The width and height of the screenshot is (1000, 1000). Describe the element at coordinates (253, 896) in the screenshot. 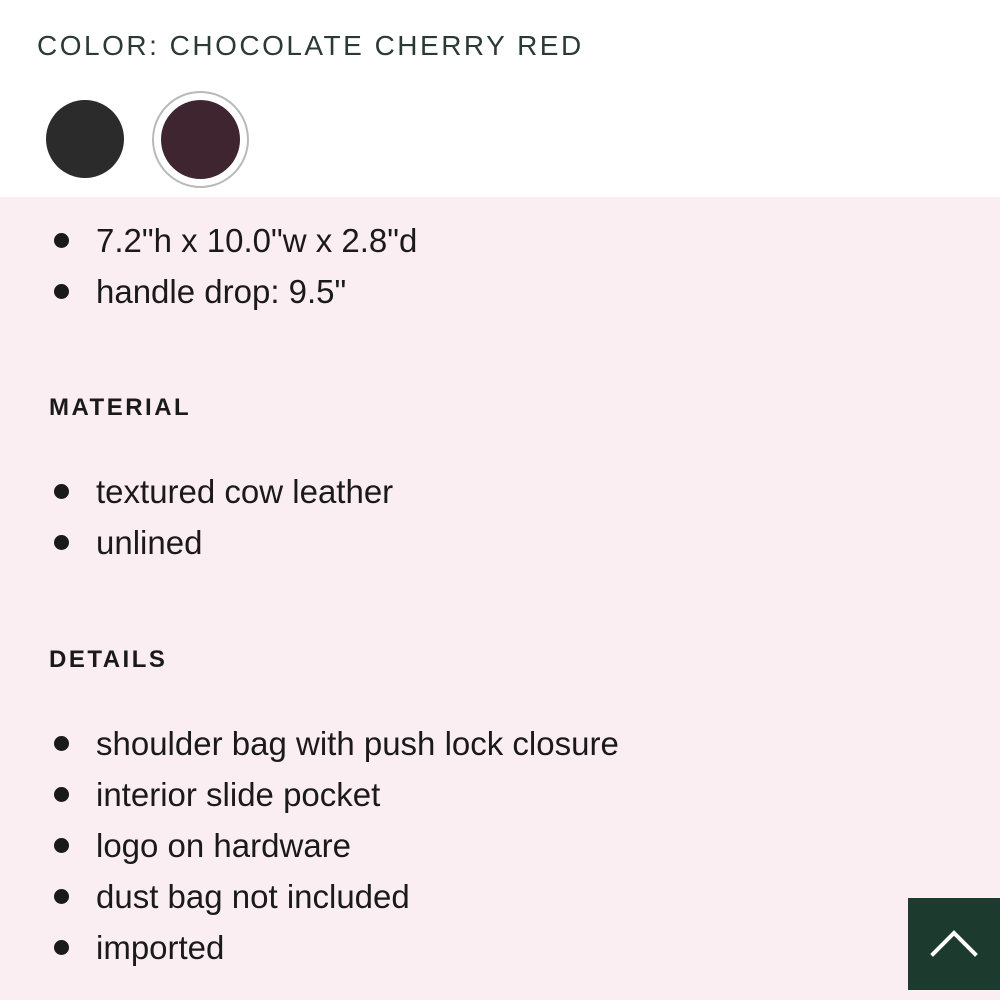

I see `list-item-text: dust bag not included` at that location.